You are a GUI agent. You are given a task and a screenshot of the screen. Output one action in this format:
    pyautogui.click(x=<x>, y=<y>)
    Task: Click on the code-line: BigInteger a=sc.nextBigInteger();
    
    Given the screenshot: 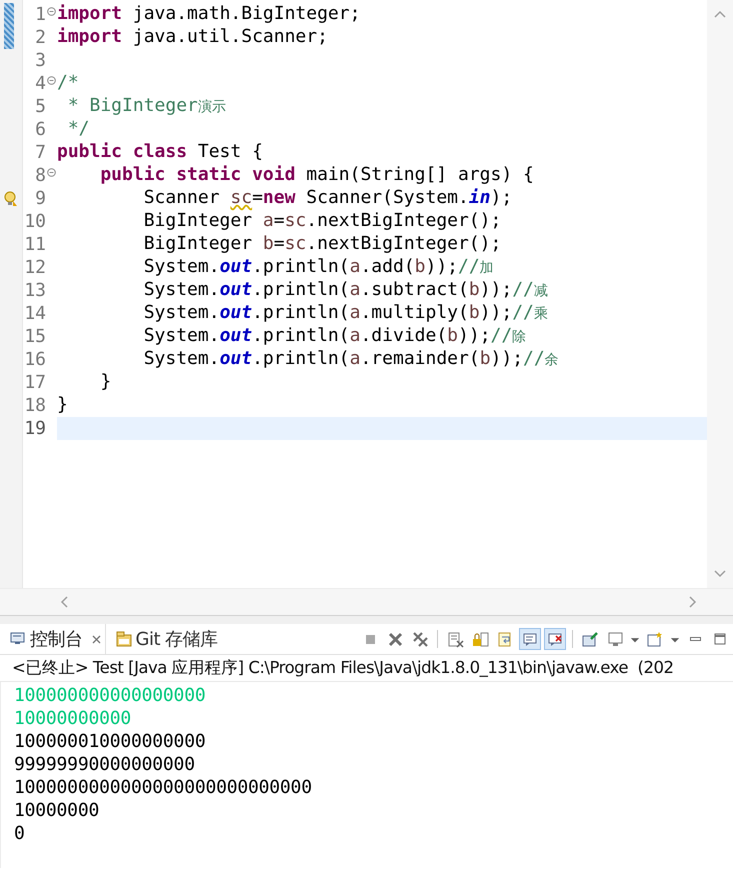 What is the action you would take?
    pyautogui.click(x=322, y=221)
    